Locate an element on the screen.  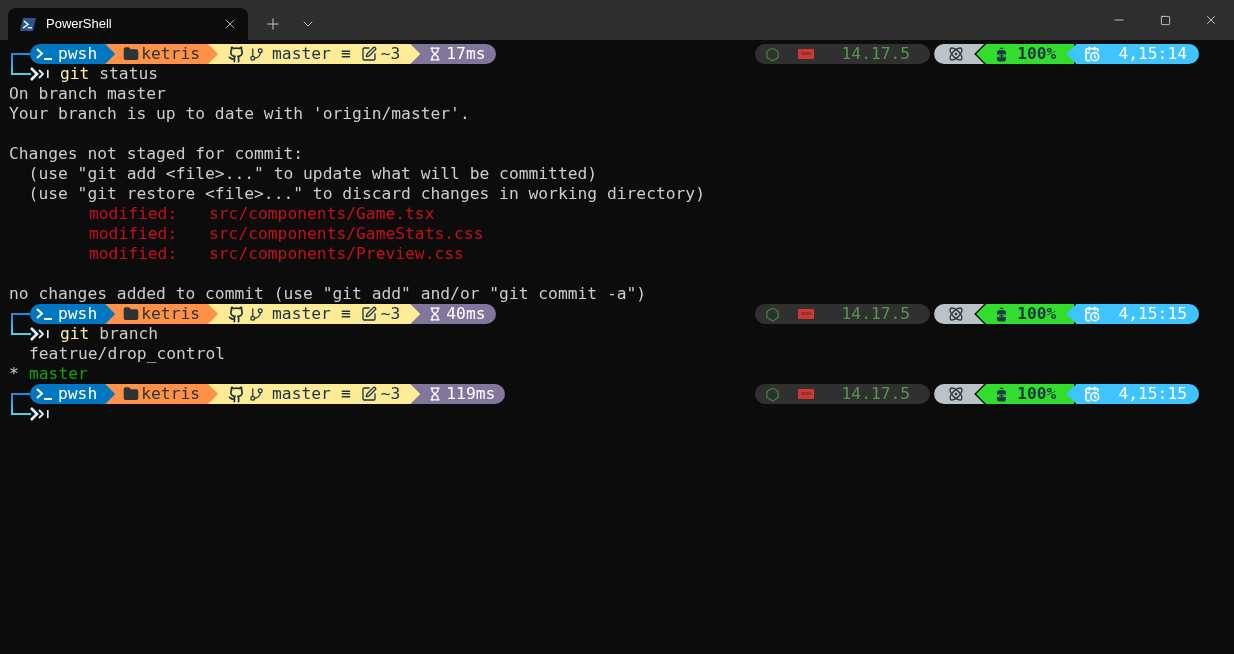
output-line: Your branch is up to date with 'origin/master'. is located at coordinates (239, 113).